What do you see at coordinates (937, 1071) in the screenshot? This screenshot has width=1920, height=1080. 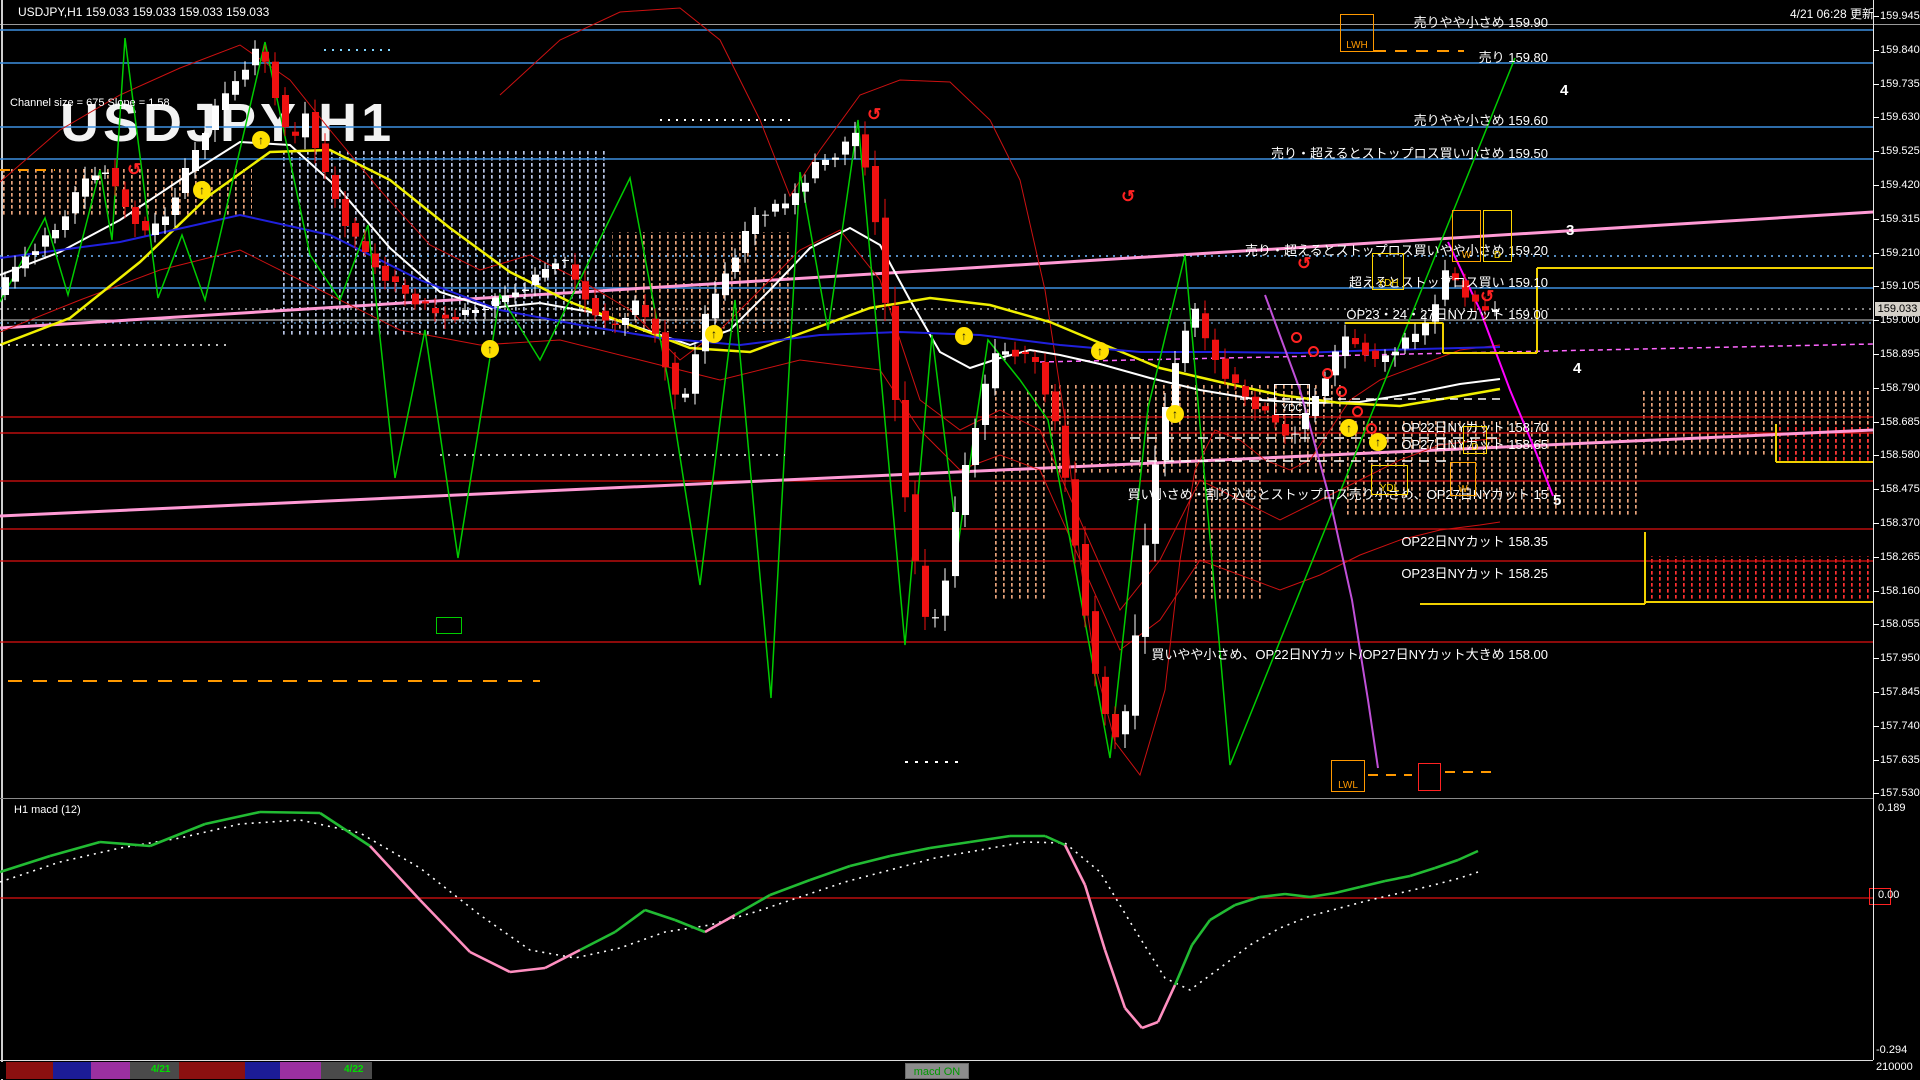 I see `macd-toggle-button: macd ON` at bounding box center [937, 1071].